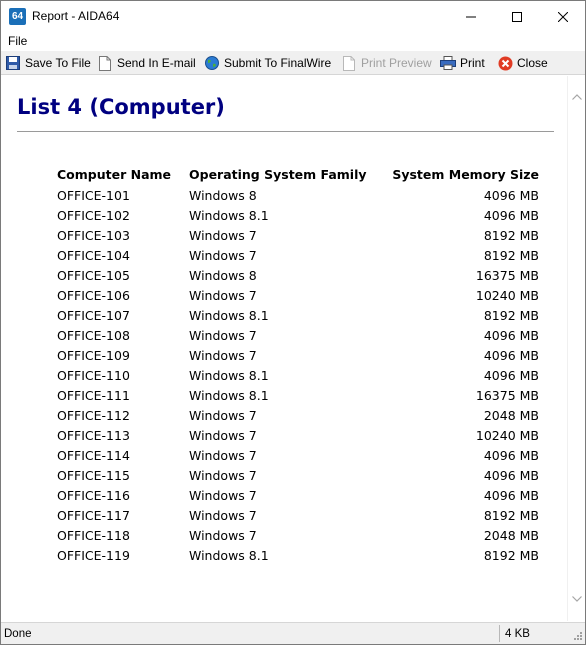  What do you see at coordinates (93, 435) in the screenshot?
I see `computer-name-cell: OFFICE-113` at bounding box center [93, 435].